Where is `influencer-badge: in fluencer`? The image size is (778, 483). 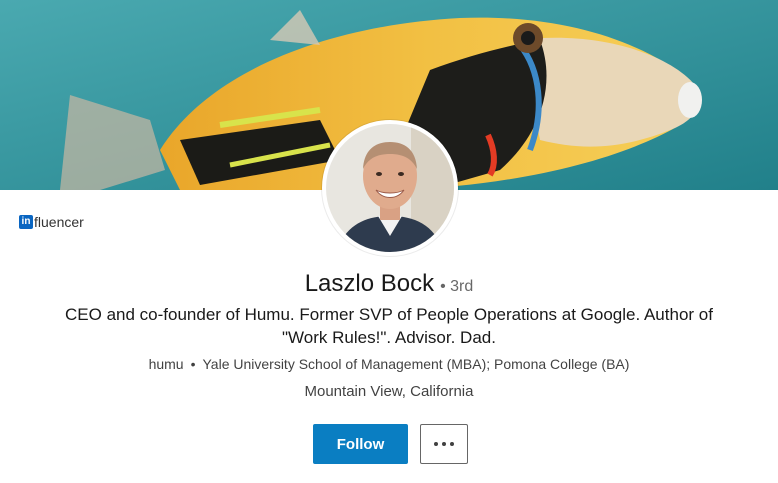 influencer-badge: in fluencer is located at coordinates (51, 222).